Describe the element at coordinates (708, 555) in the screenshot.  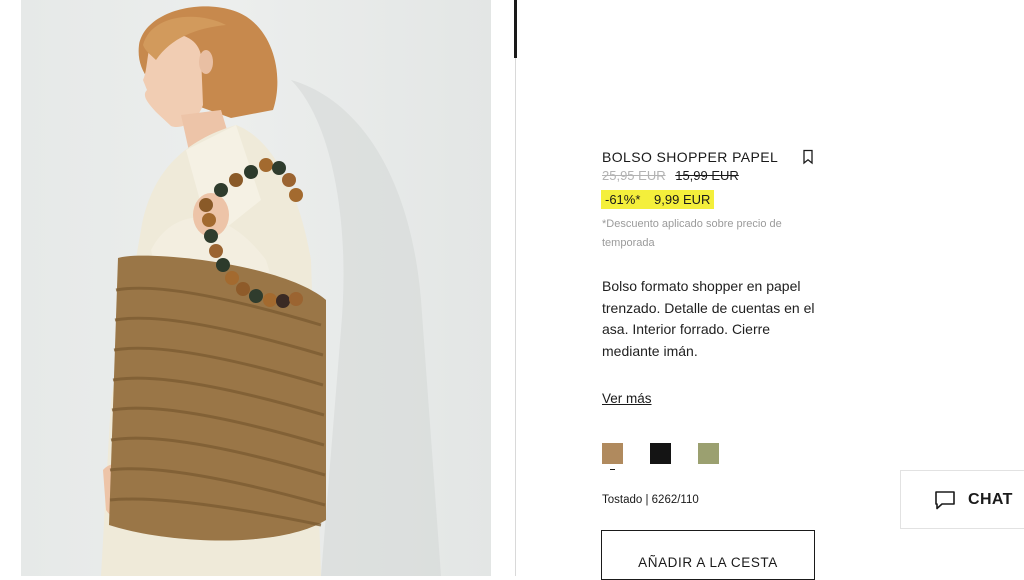
I see `add-to-cart-button: AÑADIR A LA CESTA` at that location.